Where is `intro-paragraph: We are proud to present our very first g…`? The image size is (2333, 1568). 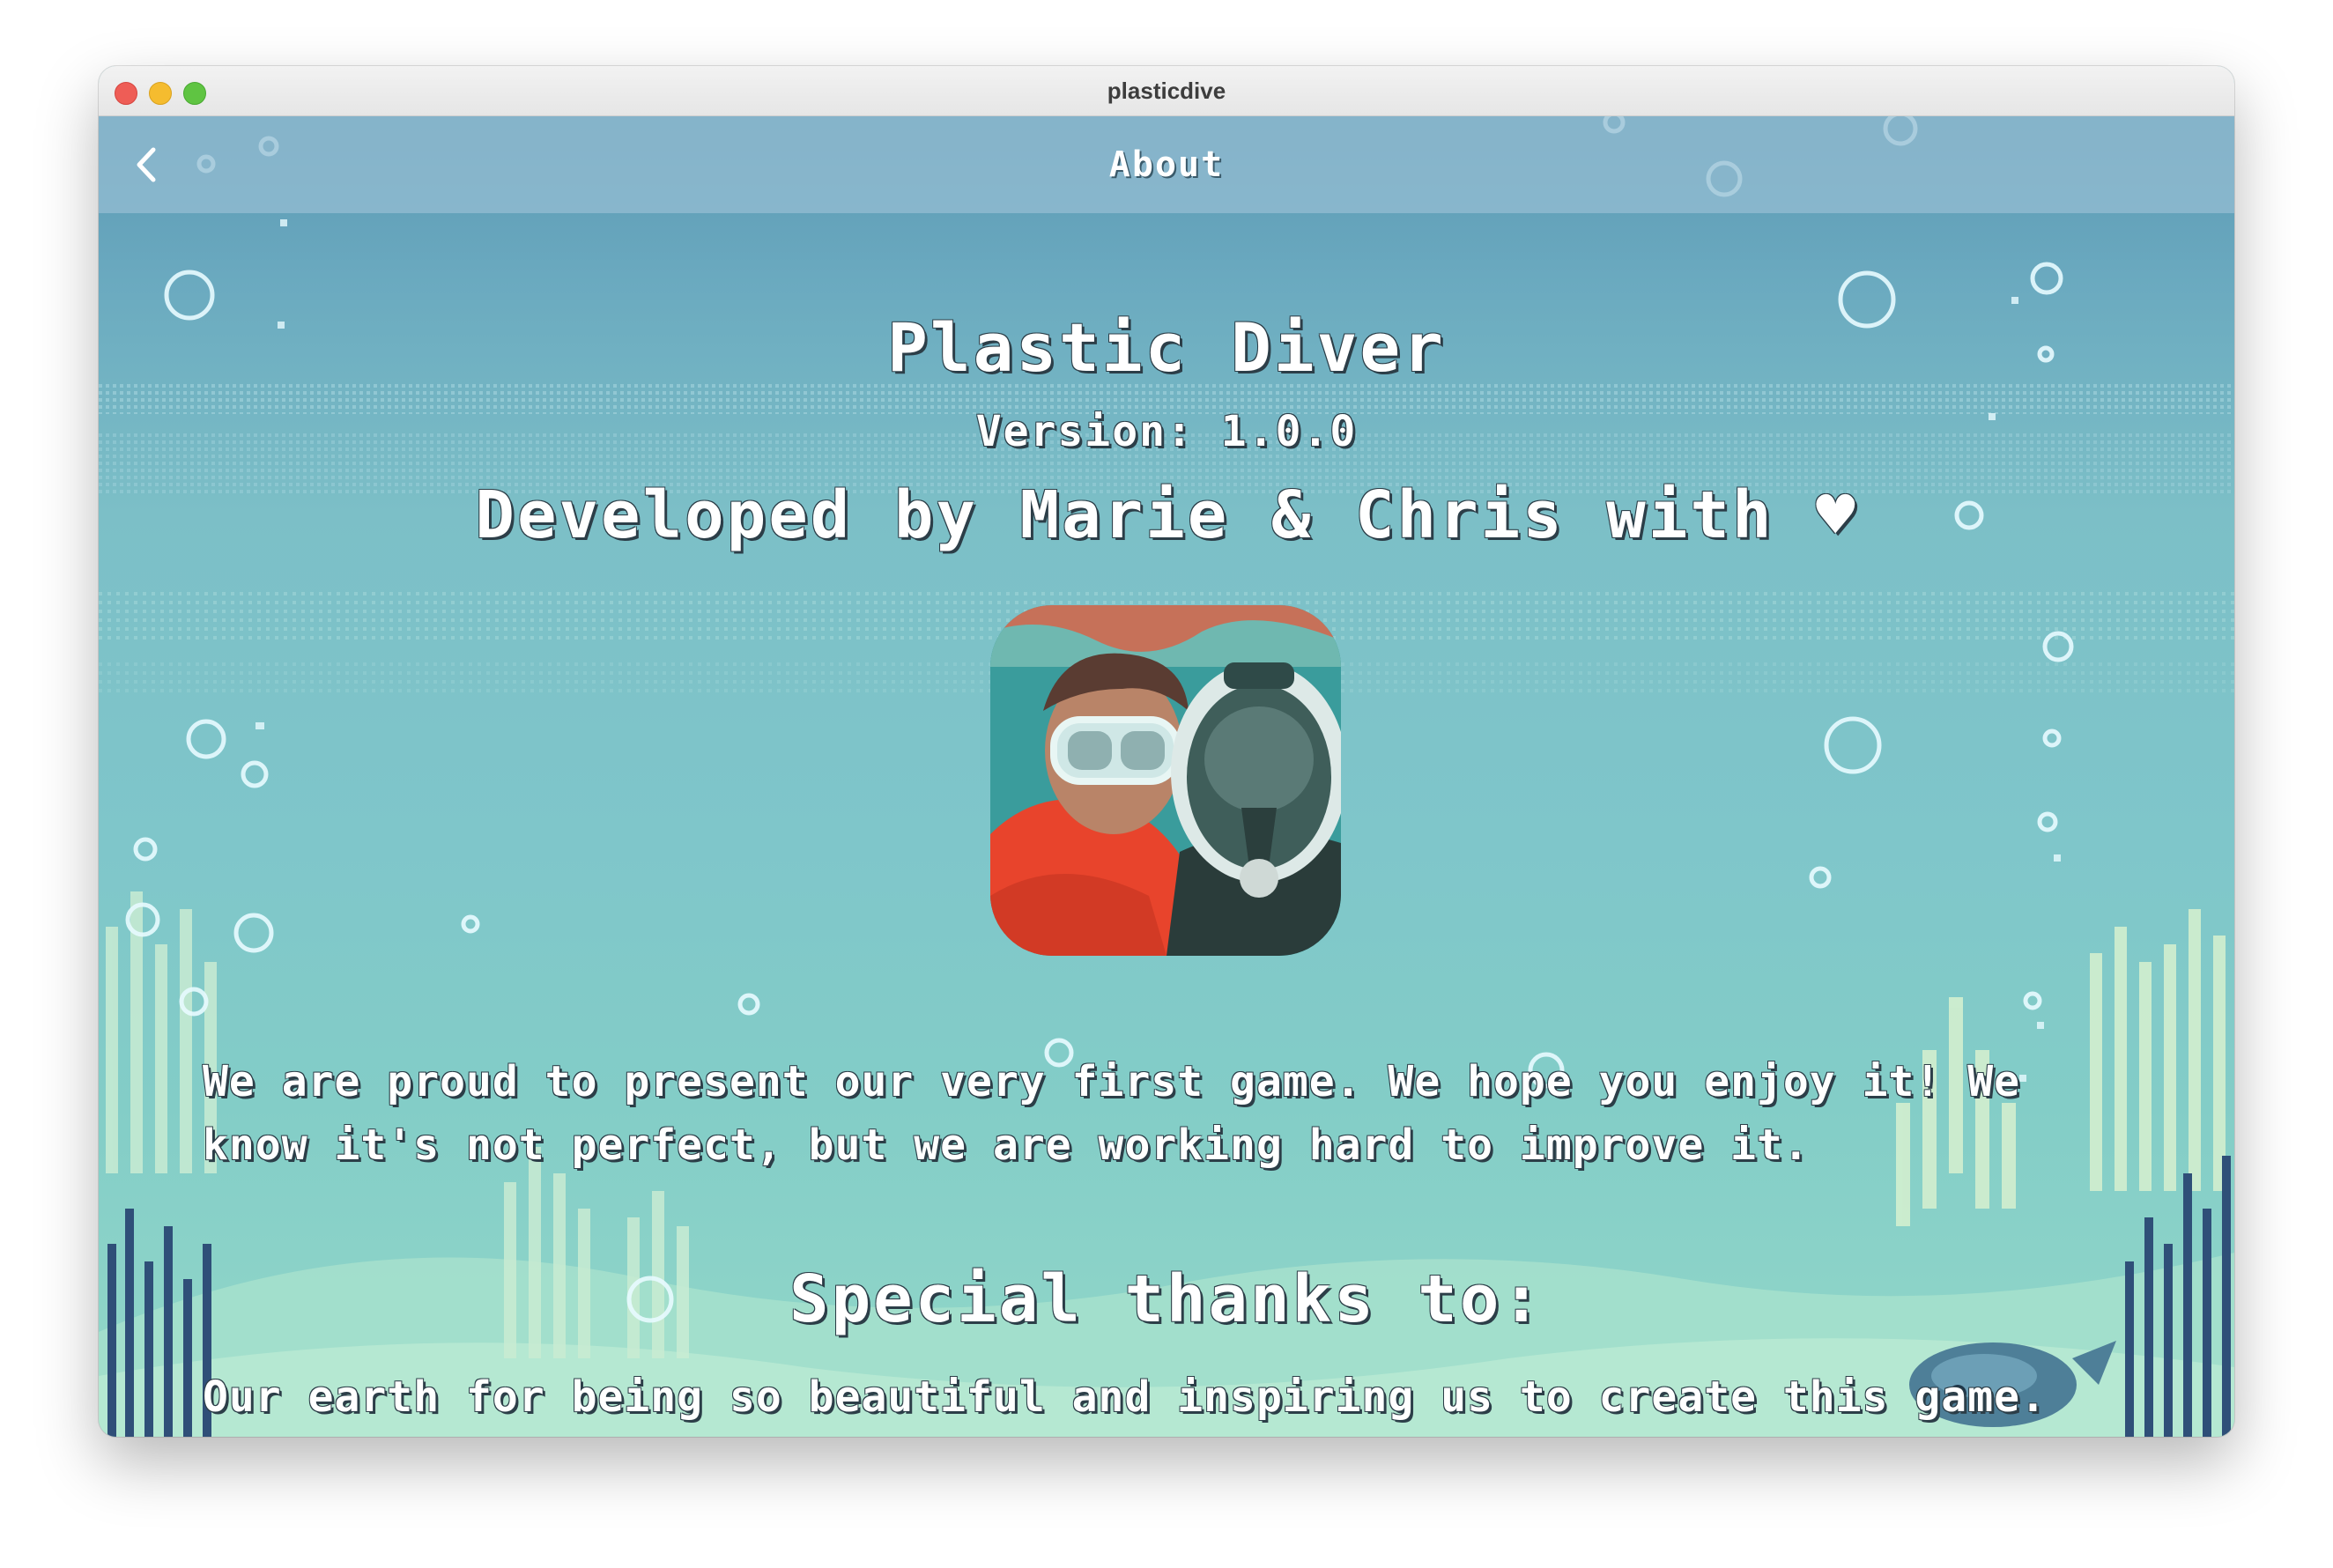 intro-paragraph: We are proud to present our very first g… is located at coordinates (1111, 1113).